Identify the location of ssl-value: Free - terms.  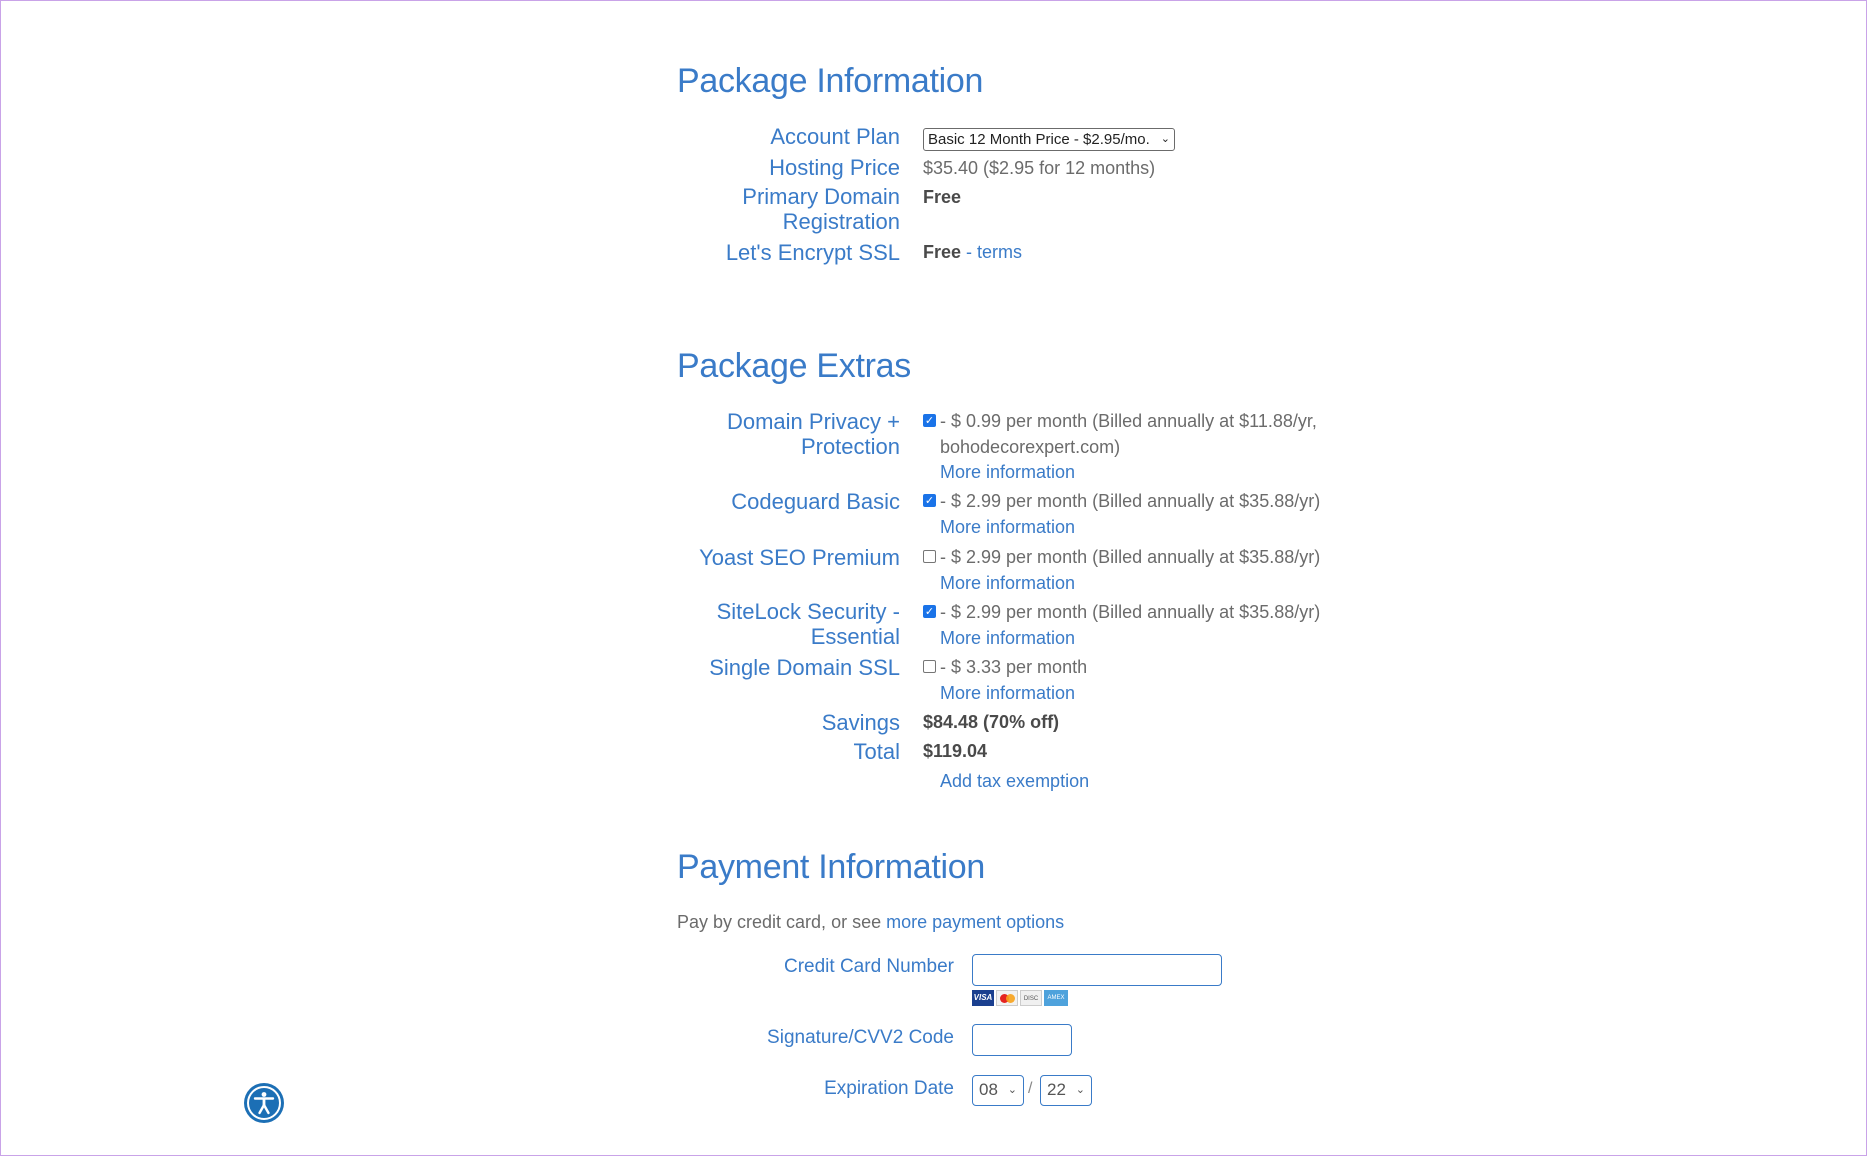
(972, 252).